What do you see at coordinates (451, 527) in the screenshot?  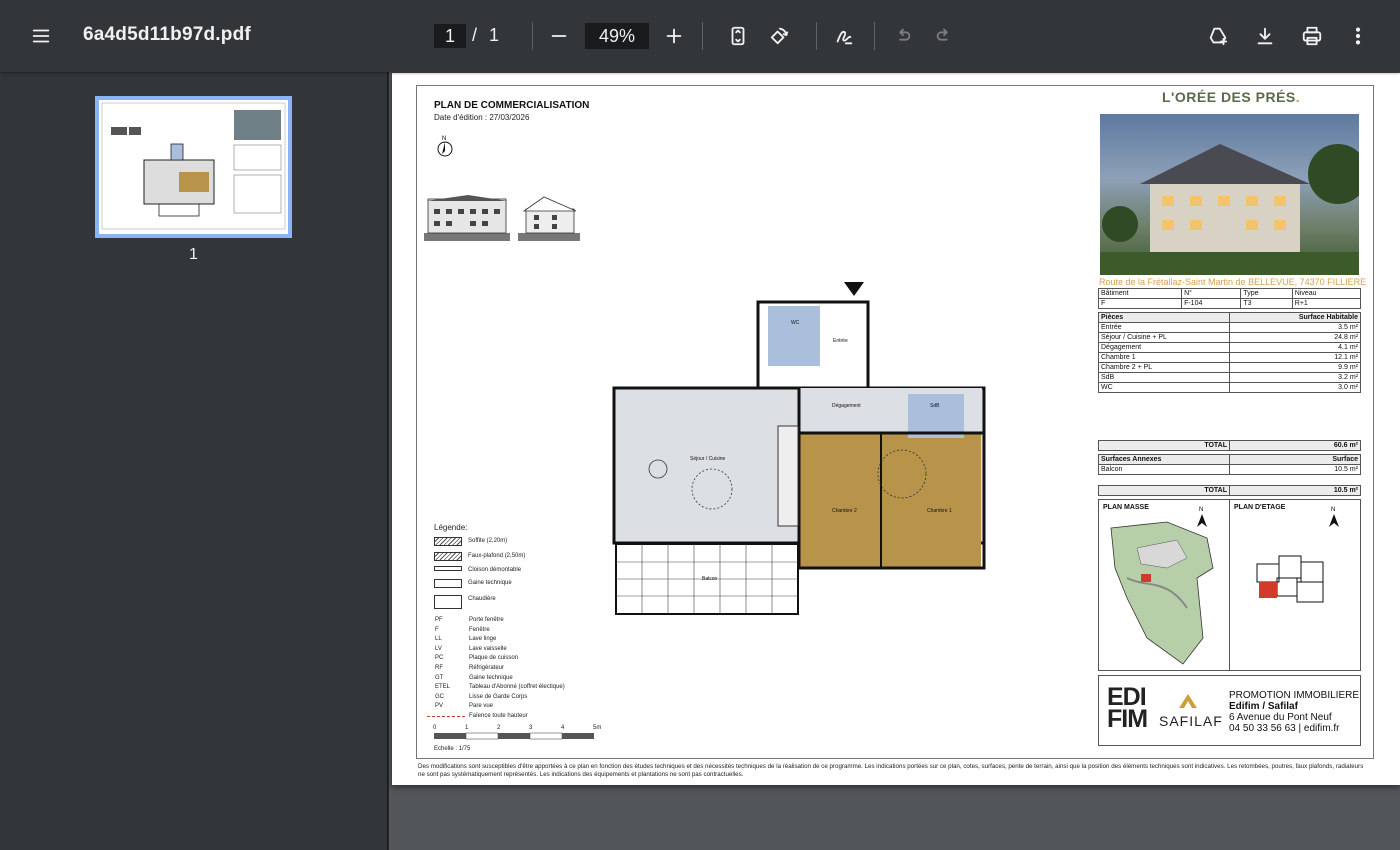 I see `legend-title: Légende:` at bounding box center [451, 527].